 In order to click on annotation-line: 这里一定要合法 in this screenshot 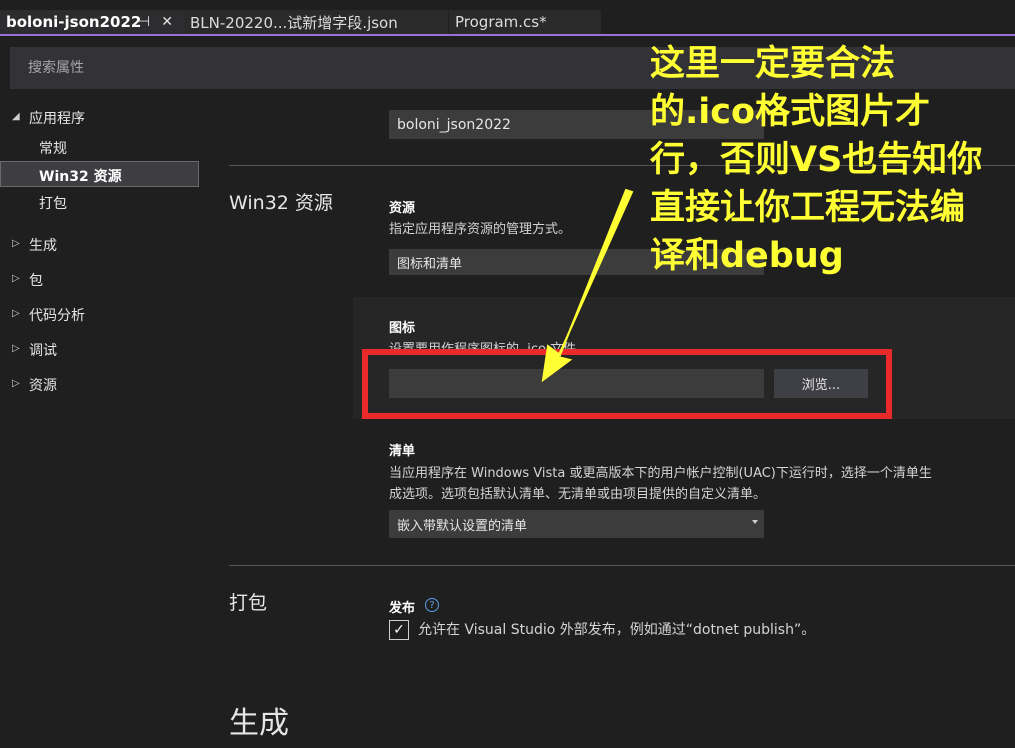, I will do `click(773, 64)`.